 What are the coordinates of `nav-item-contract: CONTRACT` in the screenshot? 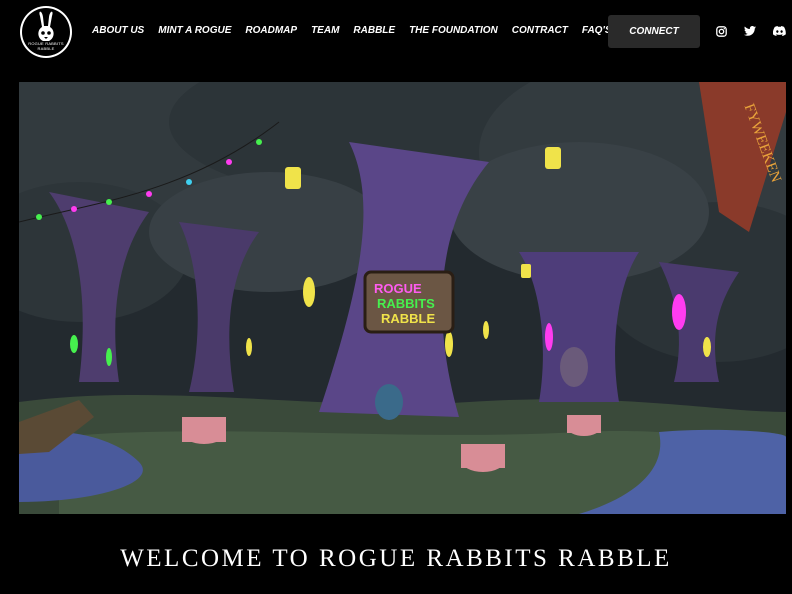 It's located at (540, 30).